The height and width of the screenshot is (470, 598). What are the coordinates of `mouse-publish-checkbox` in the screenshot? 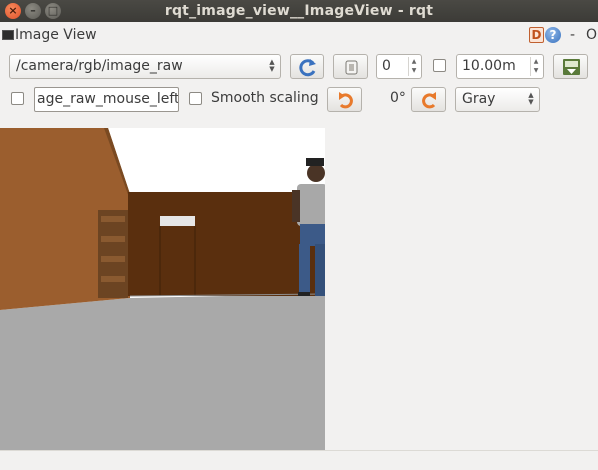 It's located at (17, 98).